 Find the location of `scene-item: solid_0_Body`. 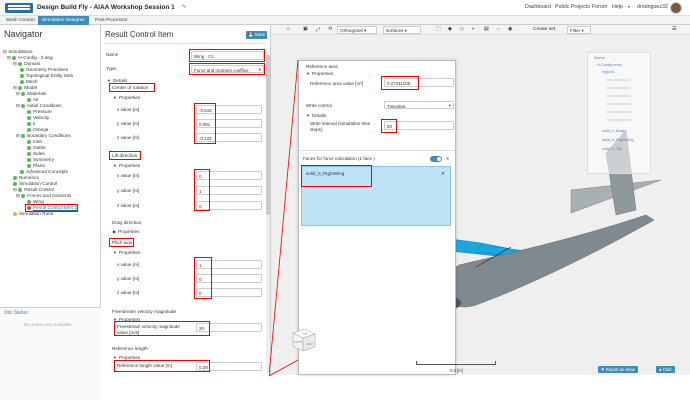

scene-item: solid_0_Body is located at coordinates (613, 131).